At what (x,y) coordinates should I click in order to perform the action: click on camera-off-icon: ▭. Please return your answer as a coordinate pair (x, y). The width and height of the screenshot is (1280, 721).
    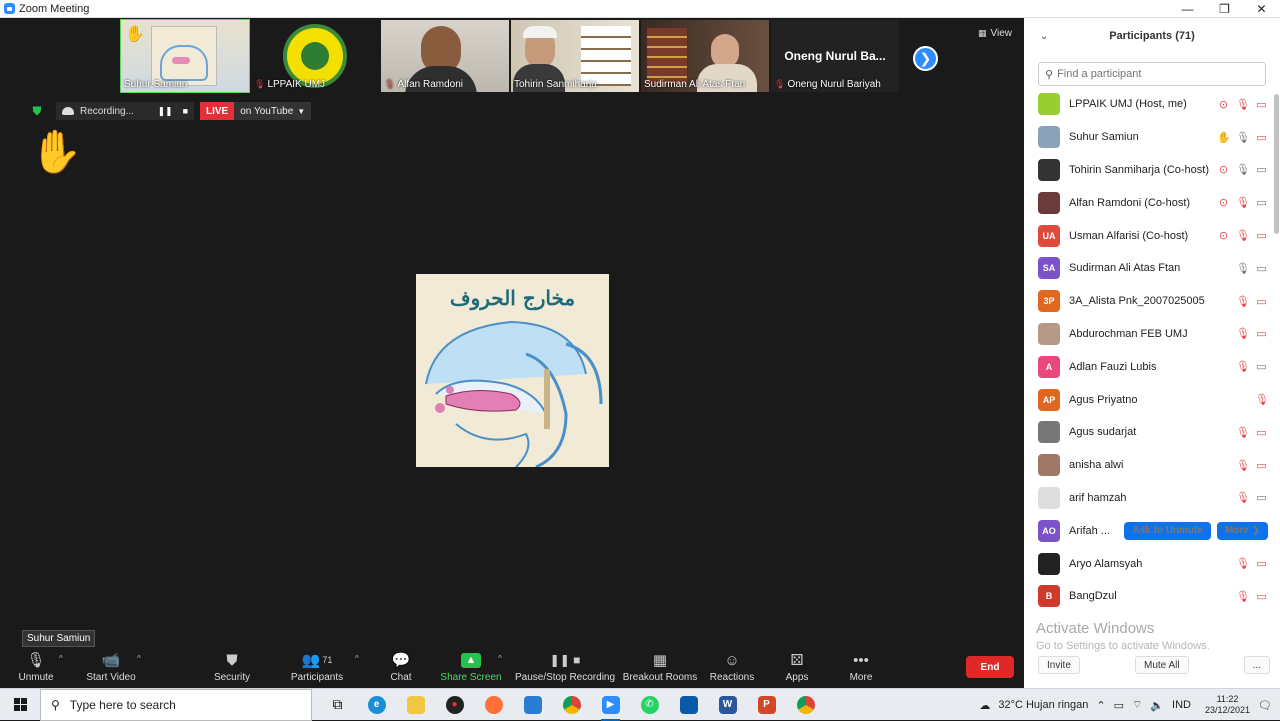
    Looking at the image, I should click on (1261, 334).